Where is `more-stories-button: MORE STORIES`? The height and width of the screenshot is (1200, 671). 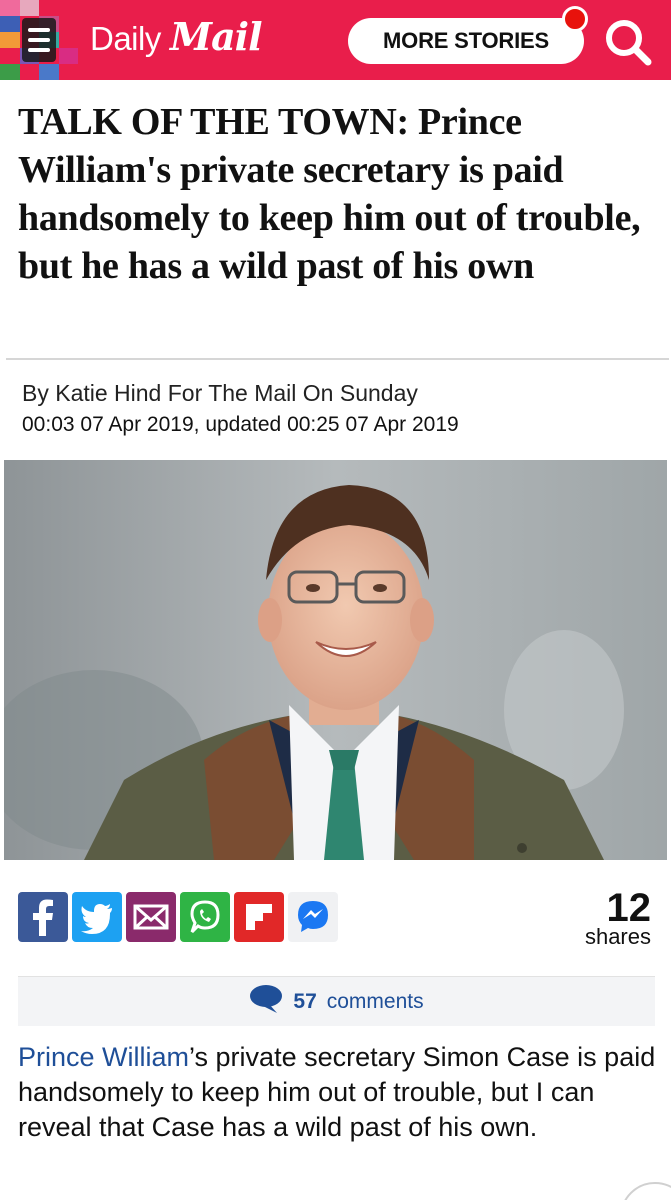 more-stories-button: MORE STORIES is located at coordinates (466, 41).